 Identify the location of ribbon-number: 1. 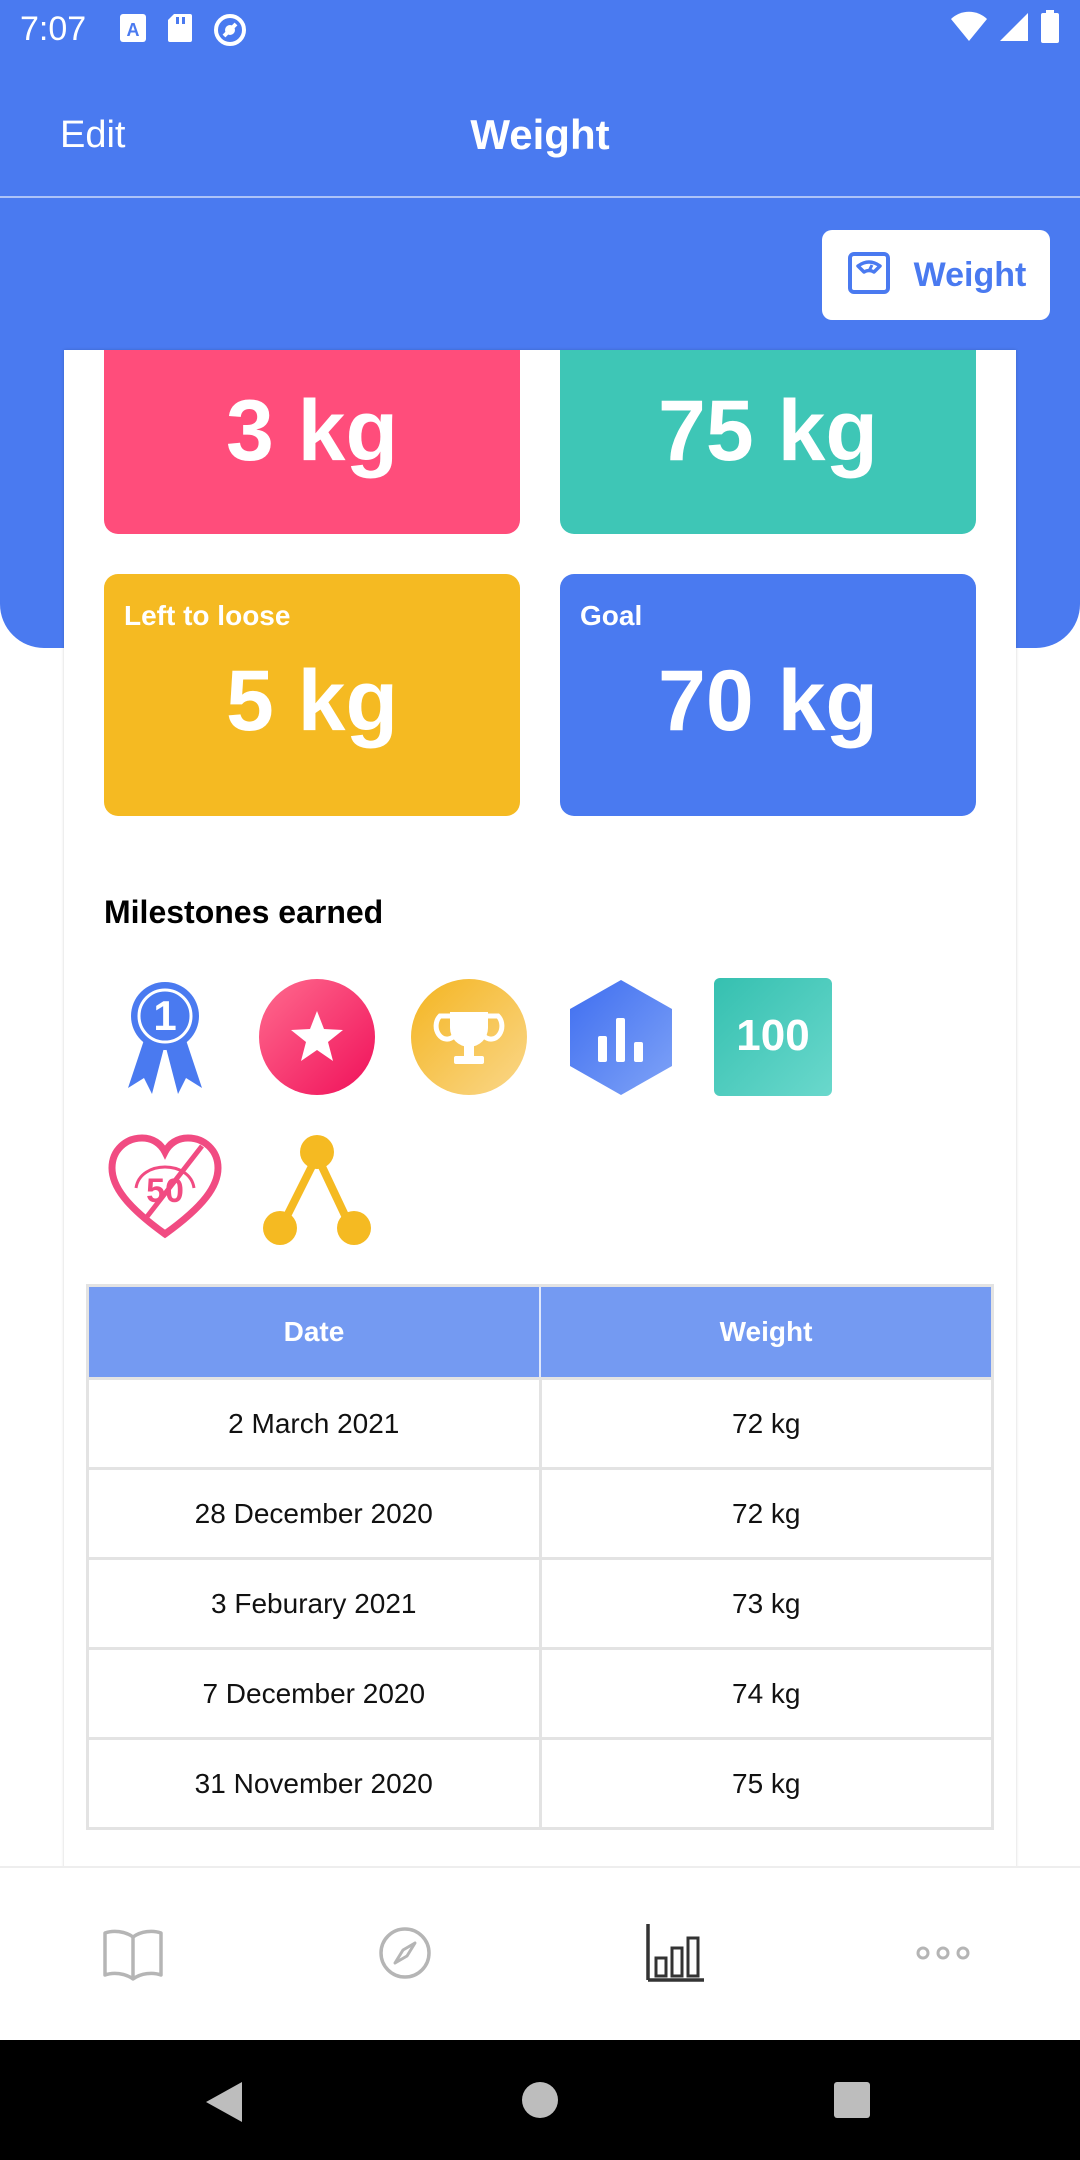
(164, 1015).